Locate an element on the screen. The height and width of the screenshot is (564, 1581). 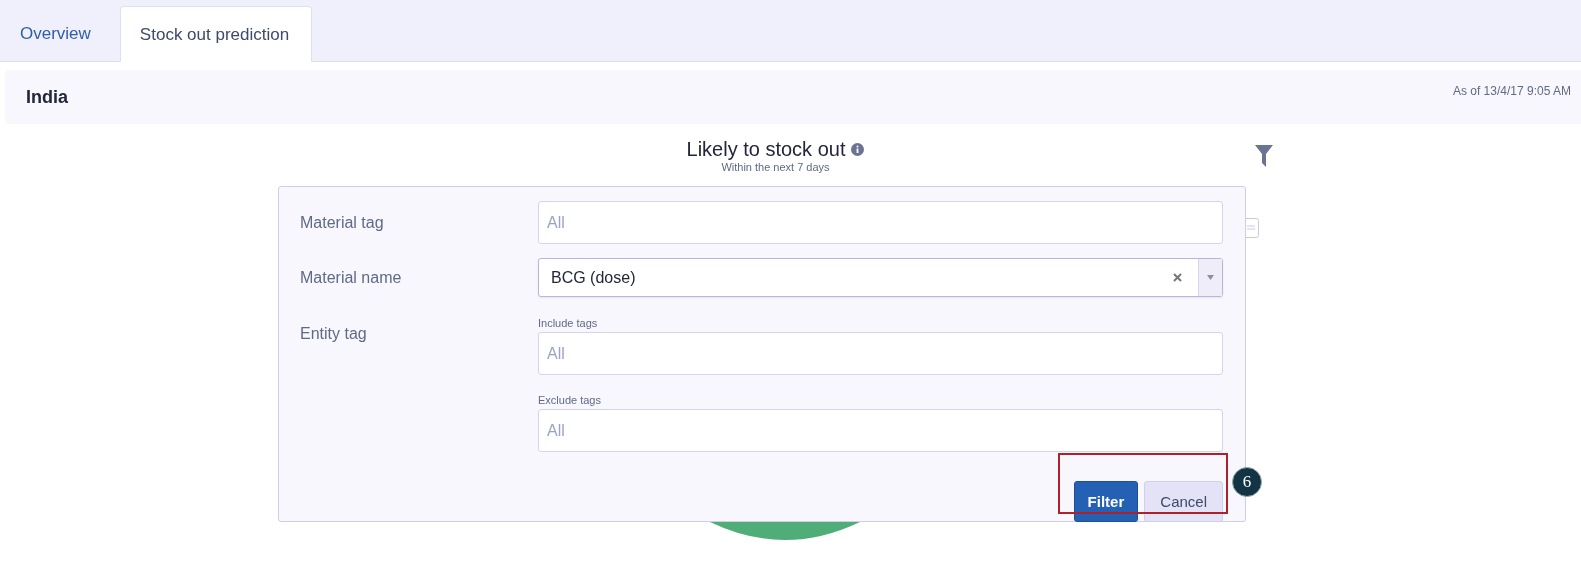
field-label: Material name is located at coordinates (351, 277).